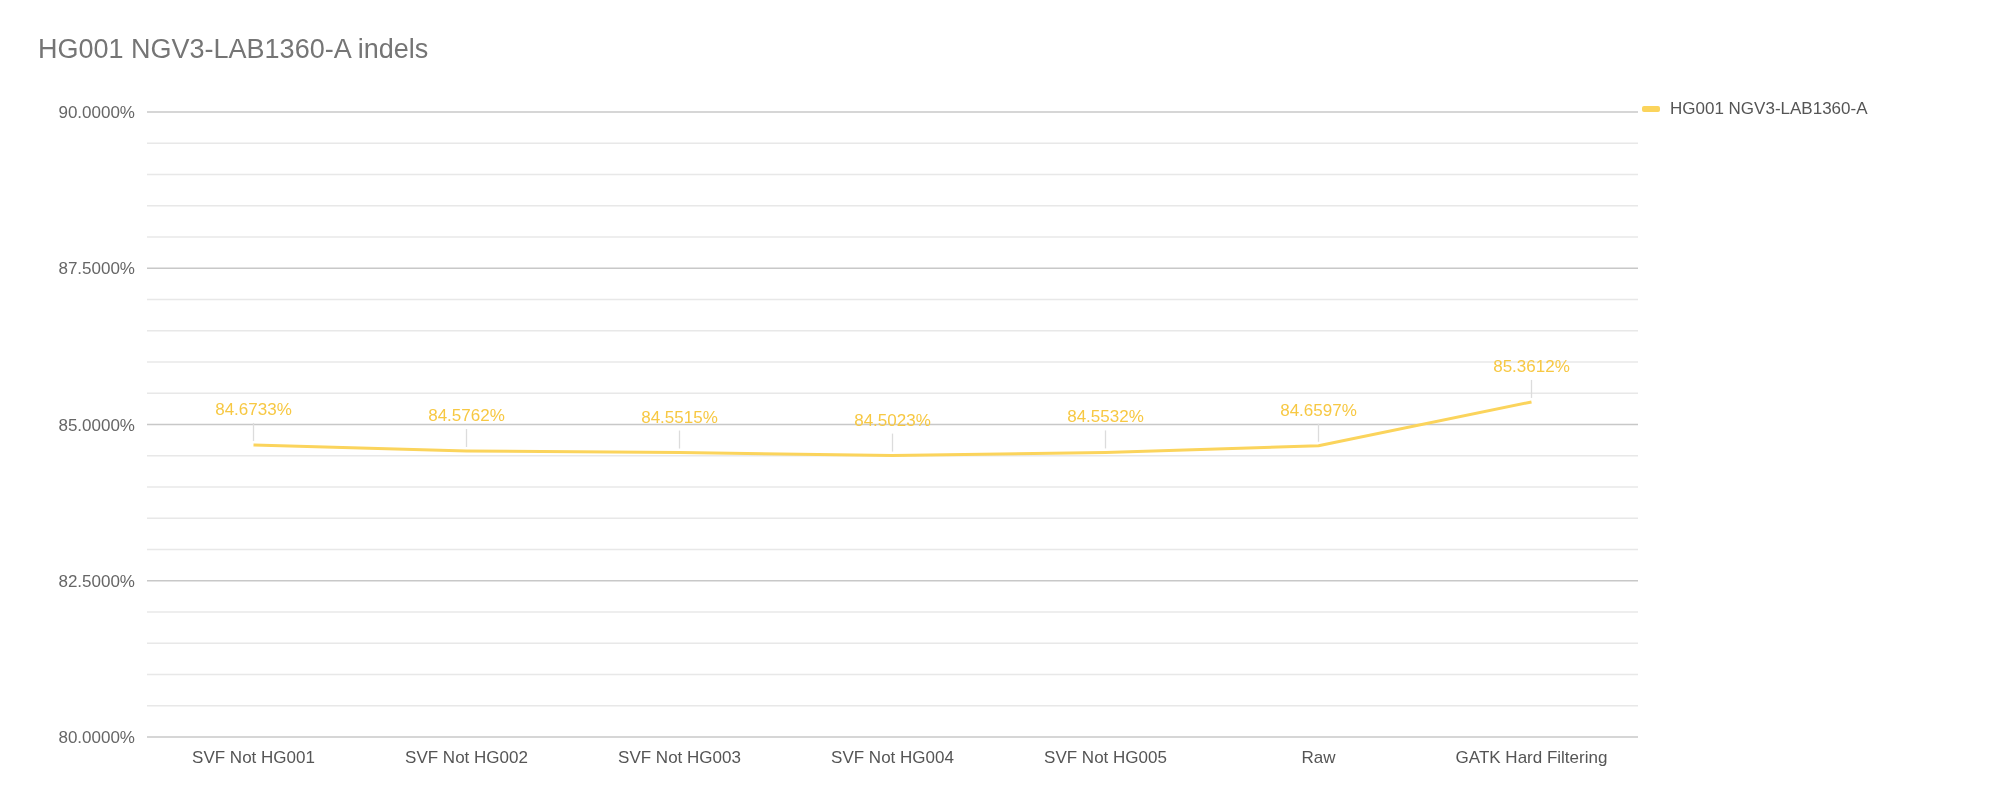  I want to click on data-label: 84.5023%, so click(892, 420).